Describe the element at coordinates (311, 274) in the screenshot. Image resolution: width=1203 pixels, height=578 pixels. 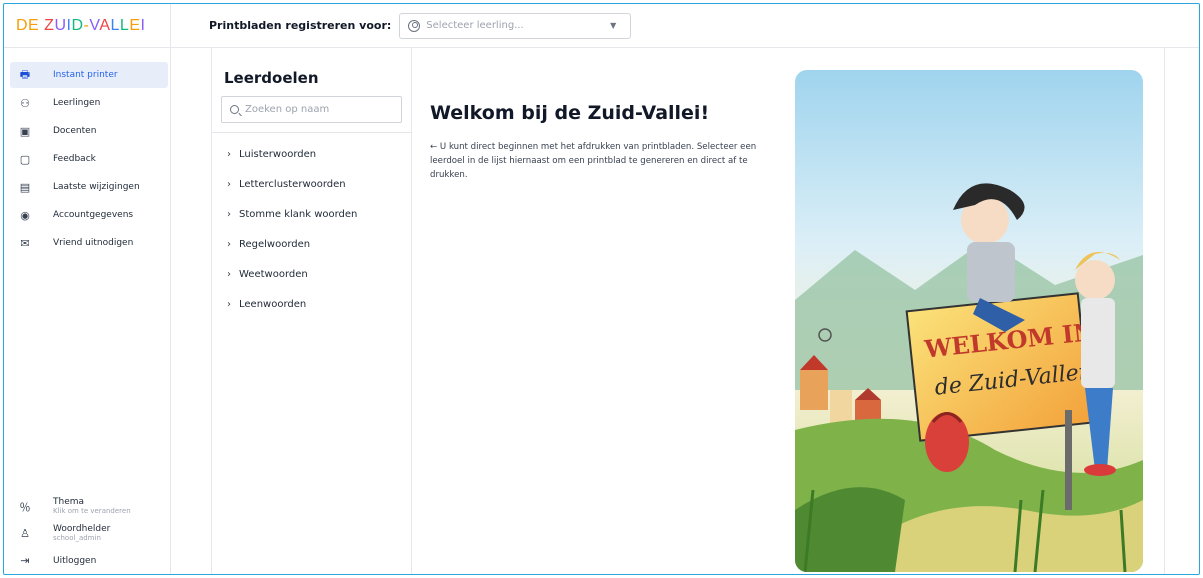
I see `goal-item-weetwoorden: › Weetwoorden` at that location.